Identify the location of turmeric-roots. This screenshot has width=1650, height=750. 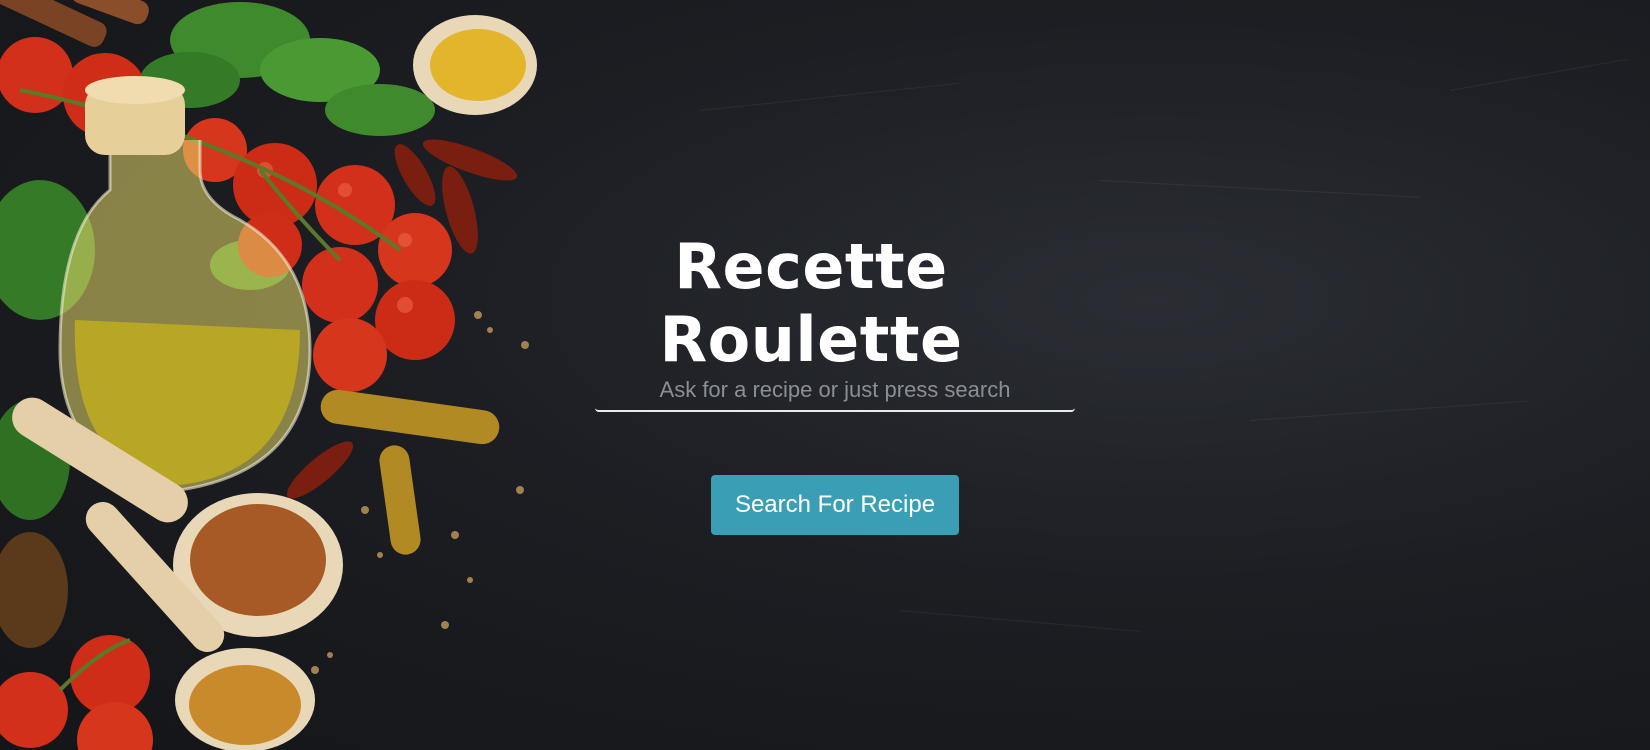
(410, 472).